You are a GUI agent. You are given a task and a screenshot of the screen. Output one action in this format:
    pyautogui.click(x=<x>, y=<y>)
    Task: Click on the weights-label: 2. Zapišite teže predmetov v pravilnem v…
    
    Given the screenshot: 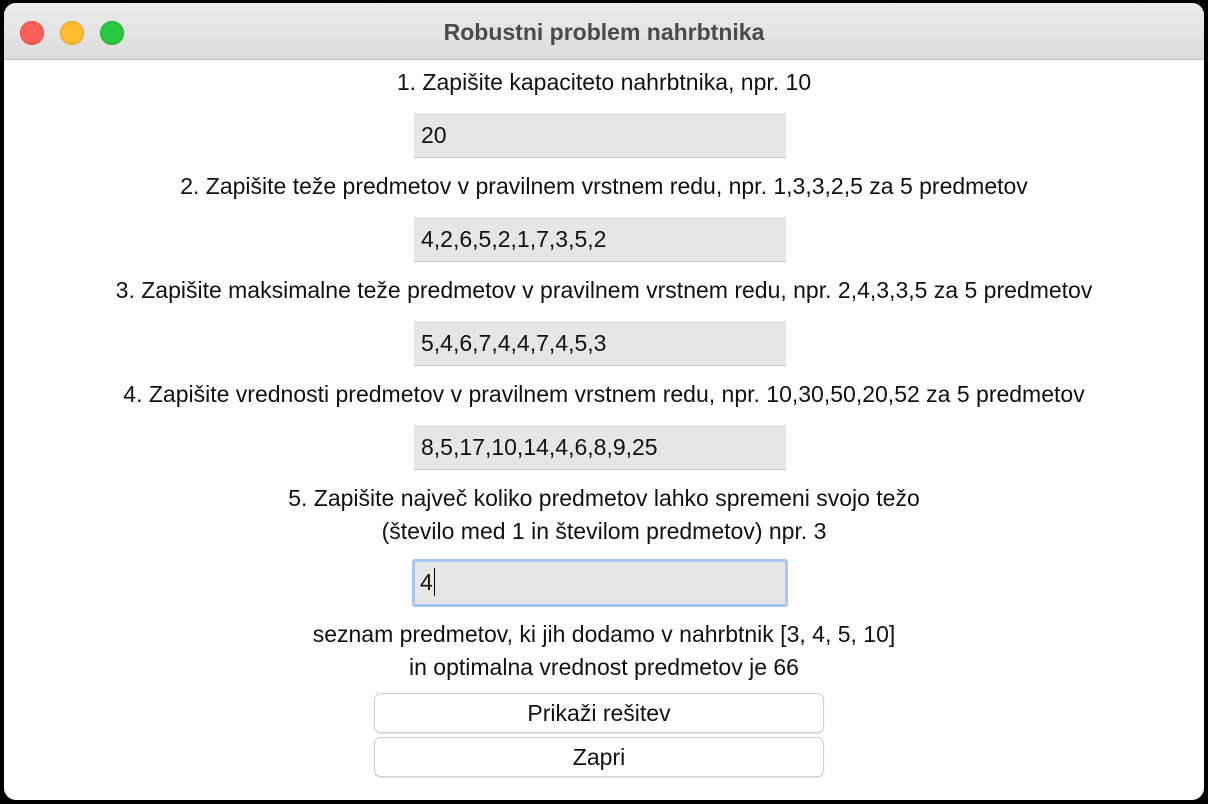 What is the action you would take?
    pyautogui.click(x=604, y=186)
    